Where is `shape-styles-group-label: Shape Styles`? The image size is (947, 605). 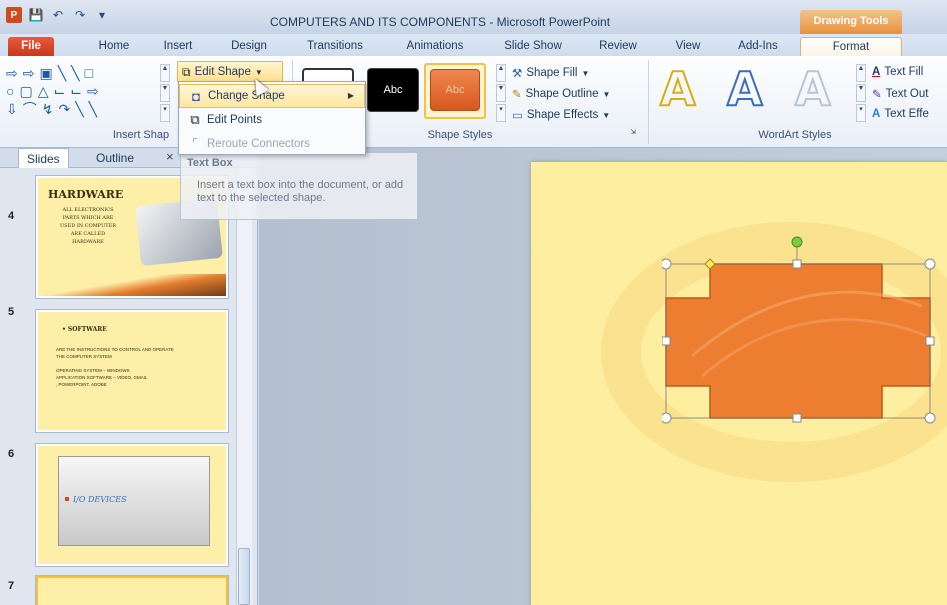
shape-styles-group-label: Shape Styles is located at coordinates (460, 135).